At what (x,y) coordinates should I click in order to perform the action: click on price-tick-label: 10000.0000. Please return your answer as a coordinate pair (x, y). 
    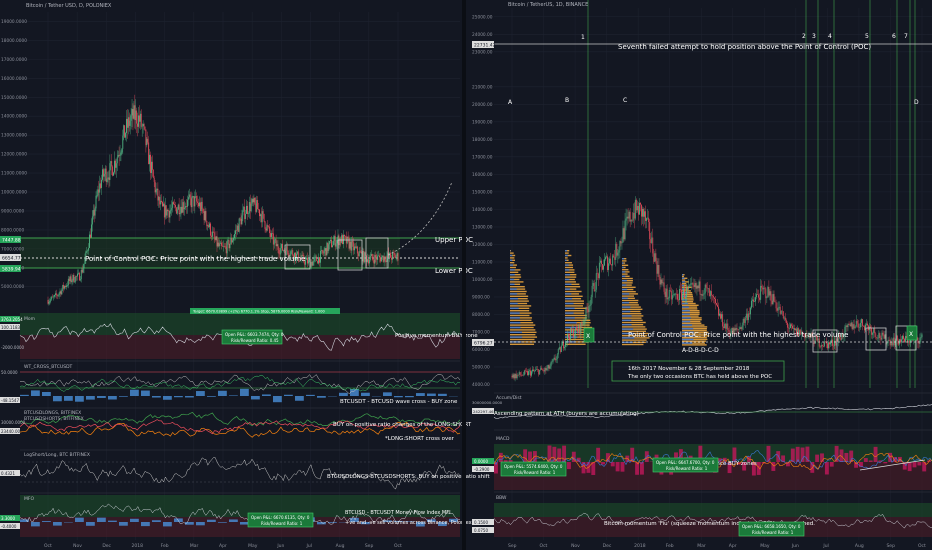
    Looking at the image, I should click on (14, 193).